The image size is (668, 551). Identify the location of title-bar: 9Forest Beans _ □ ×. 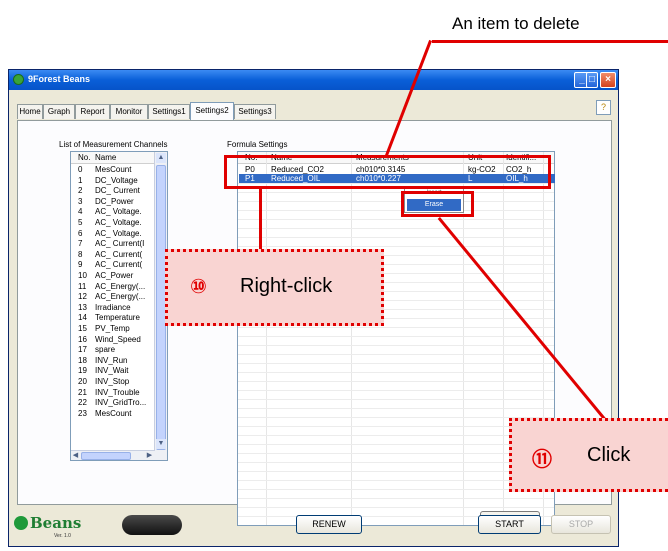
(313, 80).